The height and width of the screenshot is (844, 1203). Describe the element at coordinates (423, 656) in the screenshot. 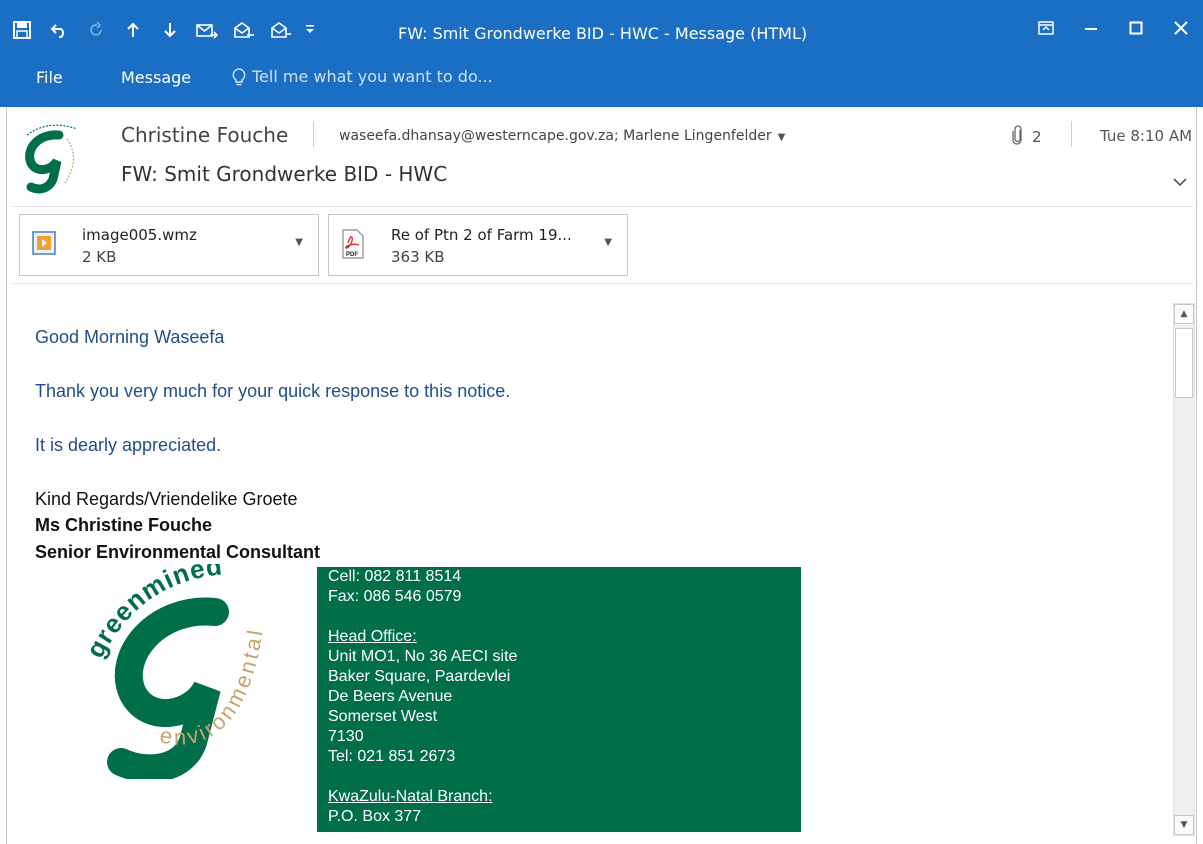

I see `address-line: Unit MO1, No 36 AECI site` at that location.